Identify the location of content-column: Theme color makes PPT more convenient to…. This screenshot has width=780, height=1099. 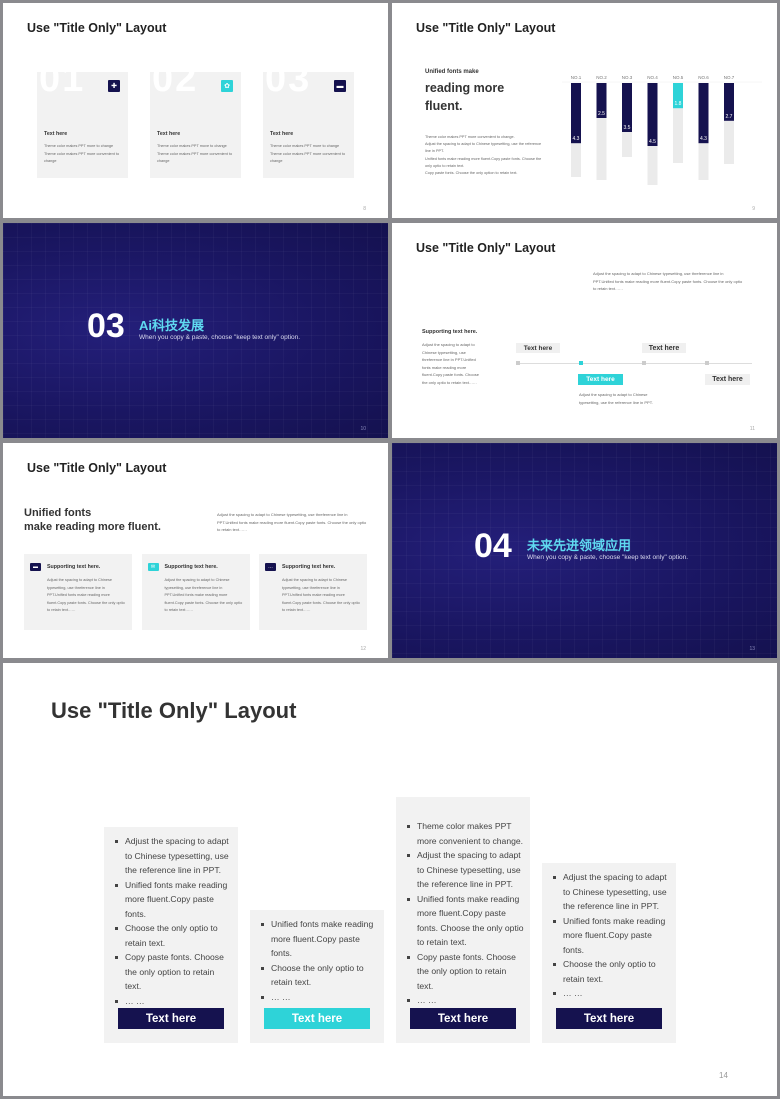
(463, 920).